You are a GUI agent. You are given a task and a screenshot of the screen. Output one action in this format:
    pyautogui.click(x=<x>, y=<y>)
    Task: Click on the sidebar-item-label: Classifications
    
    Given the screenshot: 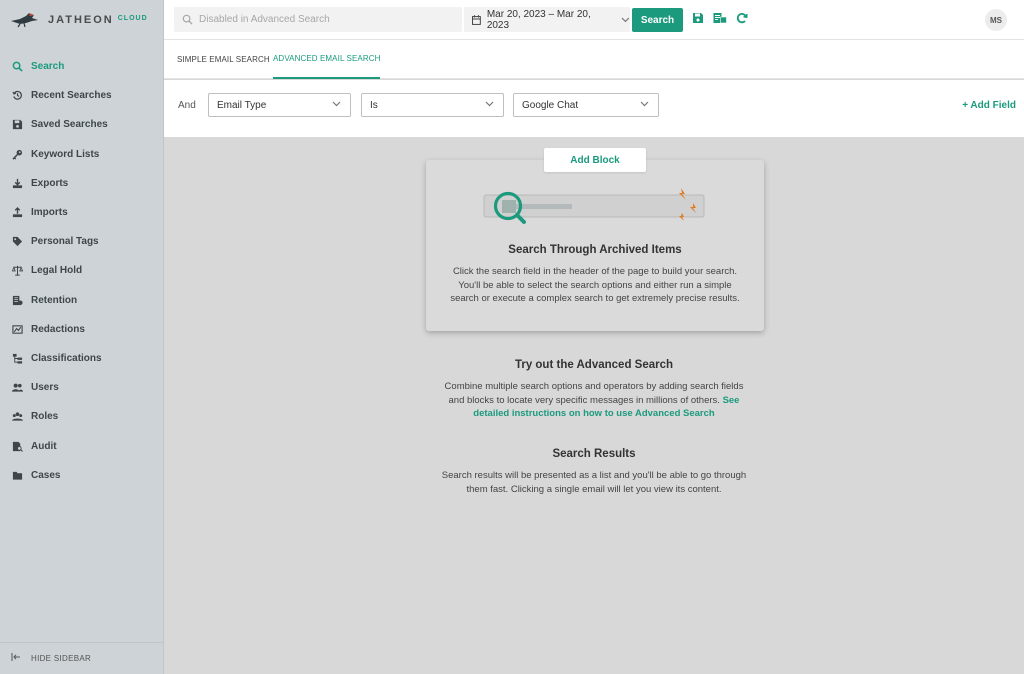 What is the action you would take?
    pyautogui.click(x=66, y=358)
    